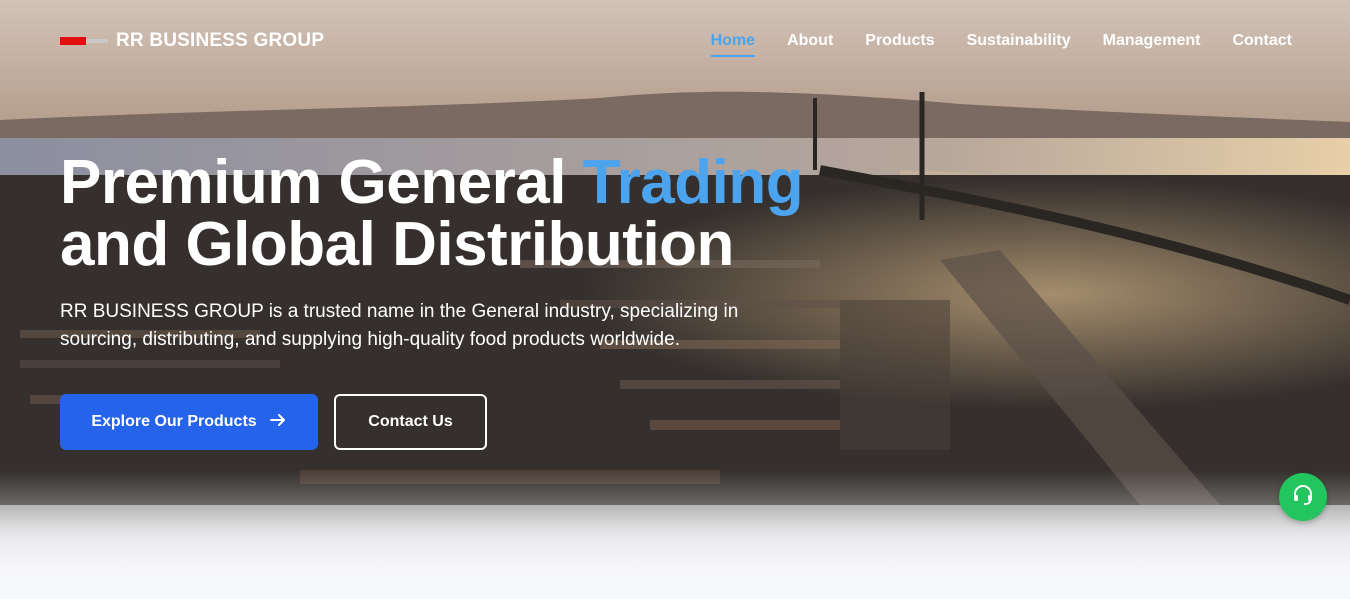 Image resolution: width=1350 pixels, height=599 pixels. I want to click on brand-name: RR BUSINESS GROUP, so click(220, 40).